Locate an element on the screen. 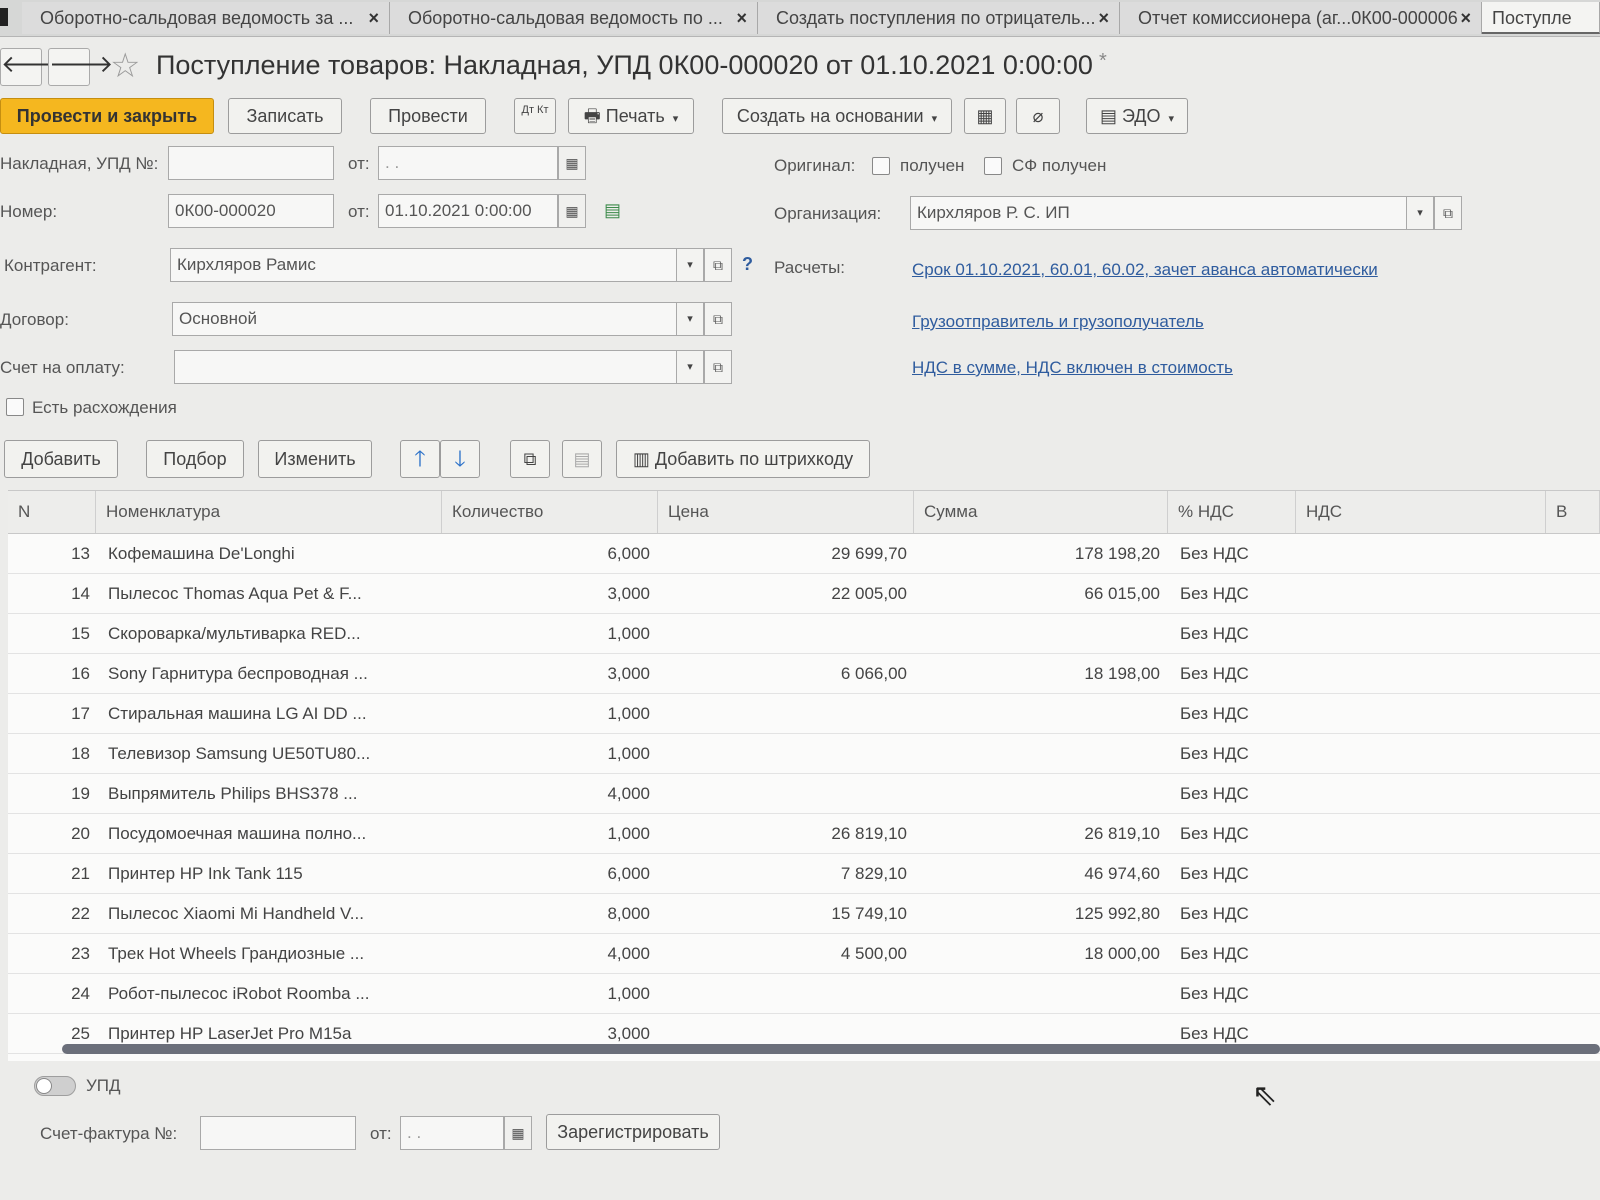 The image size is (1600, 1200). payment-invoice-field is located at coordinates (426, 367).